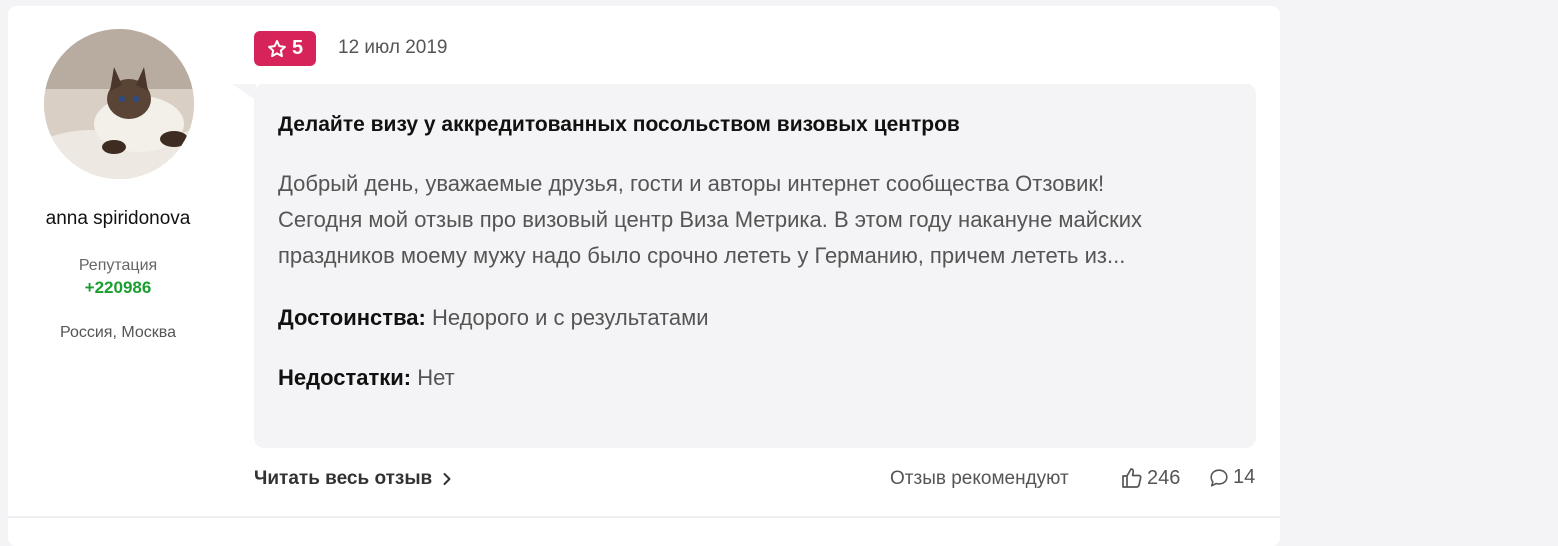 This screenshot has width=1558, height=546. Describe the element at coordinates (447, 479) in the screenshot. I see `chevron-right-icon` at that location.